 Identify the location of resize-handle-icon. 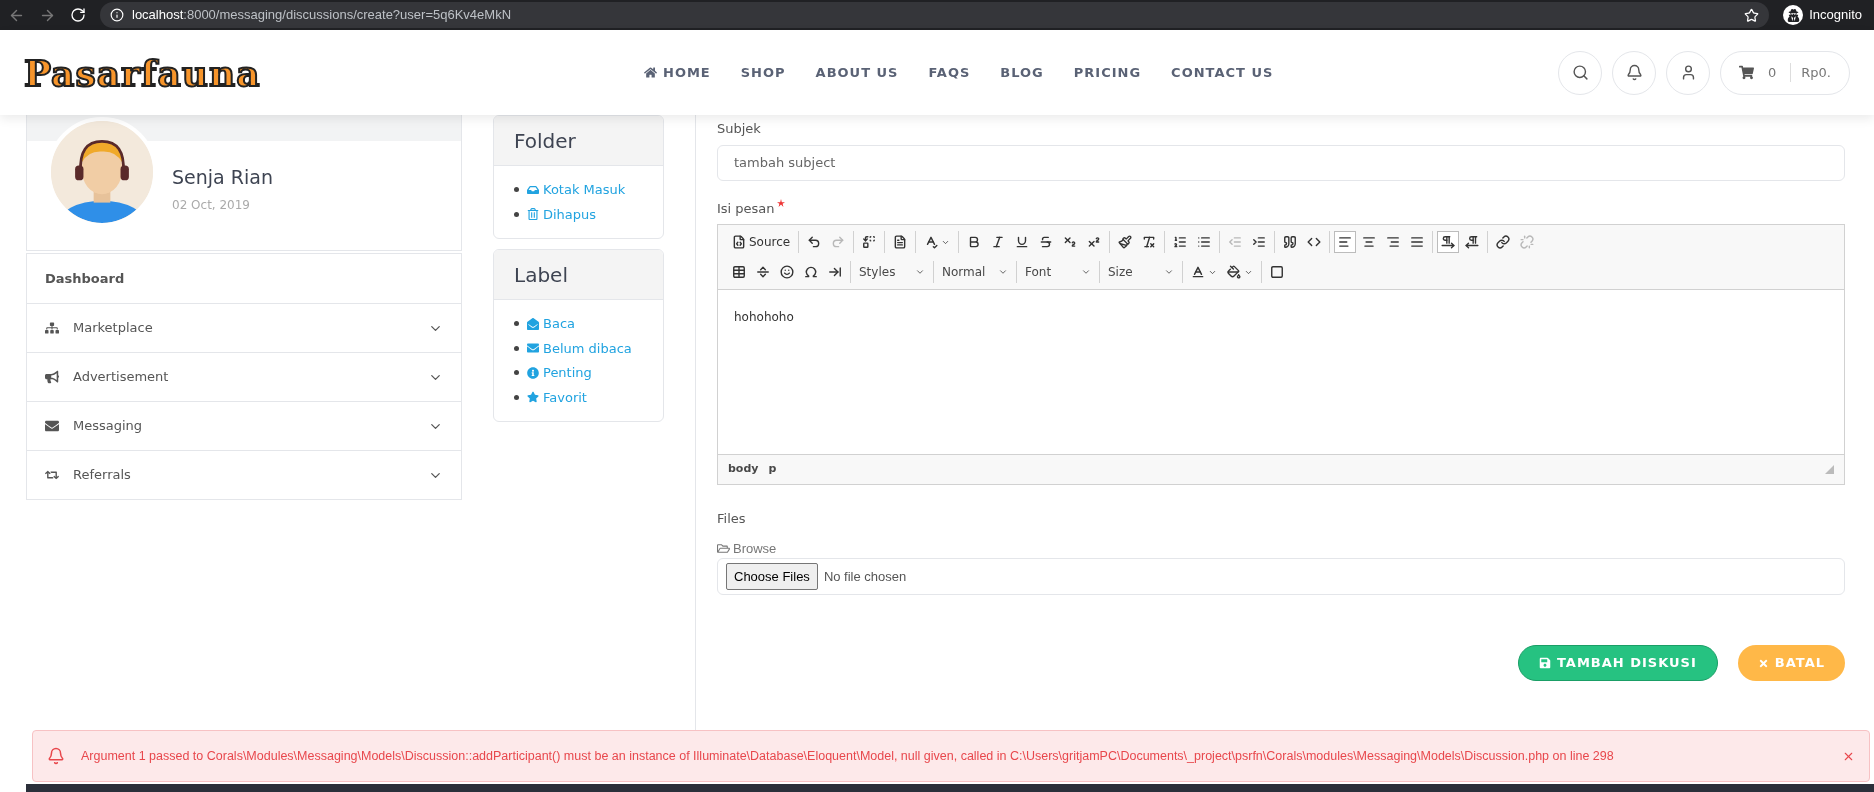
(1829, 469).